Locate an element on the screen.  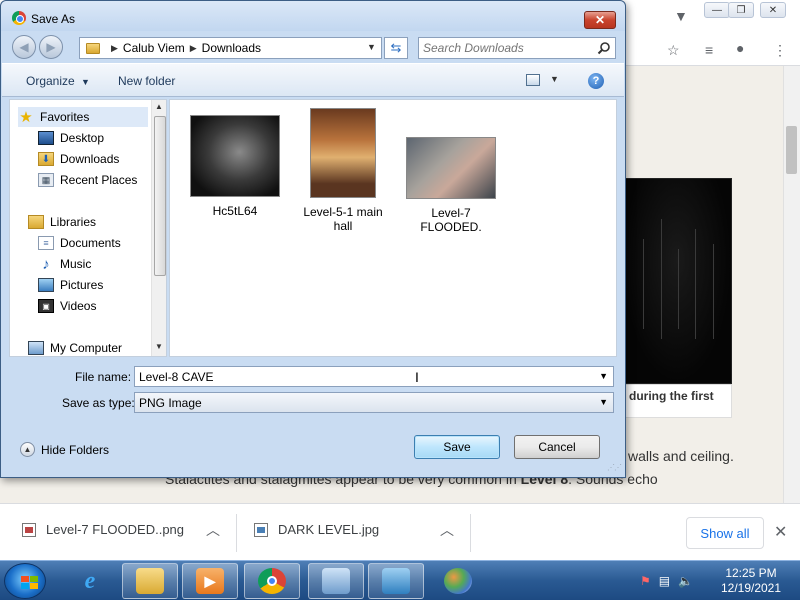
png-file-icon is located at coordinates (29, 529).